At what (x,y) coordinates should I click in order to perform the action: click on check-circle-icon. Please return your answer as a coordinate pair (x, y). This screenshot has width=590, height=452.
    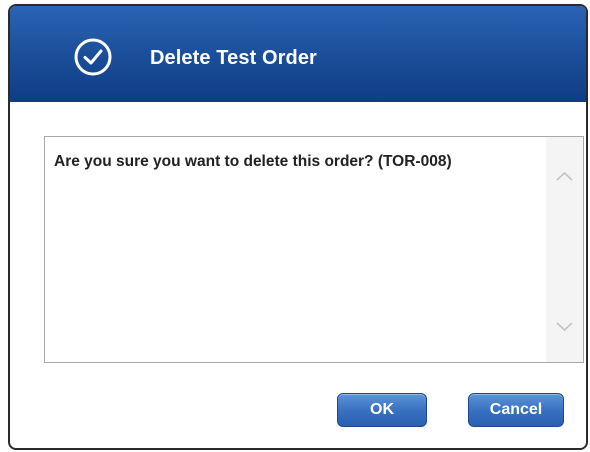
    Looking at the image, I should click on (93, 57).